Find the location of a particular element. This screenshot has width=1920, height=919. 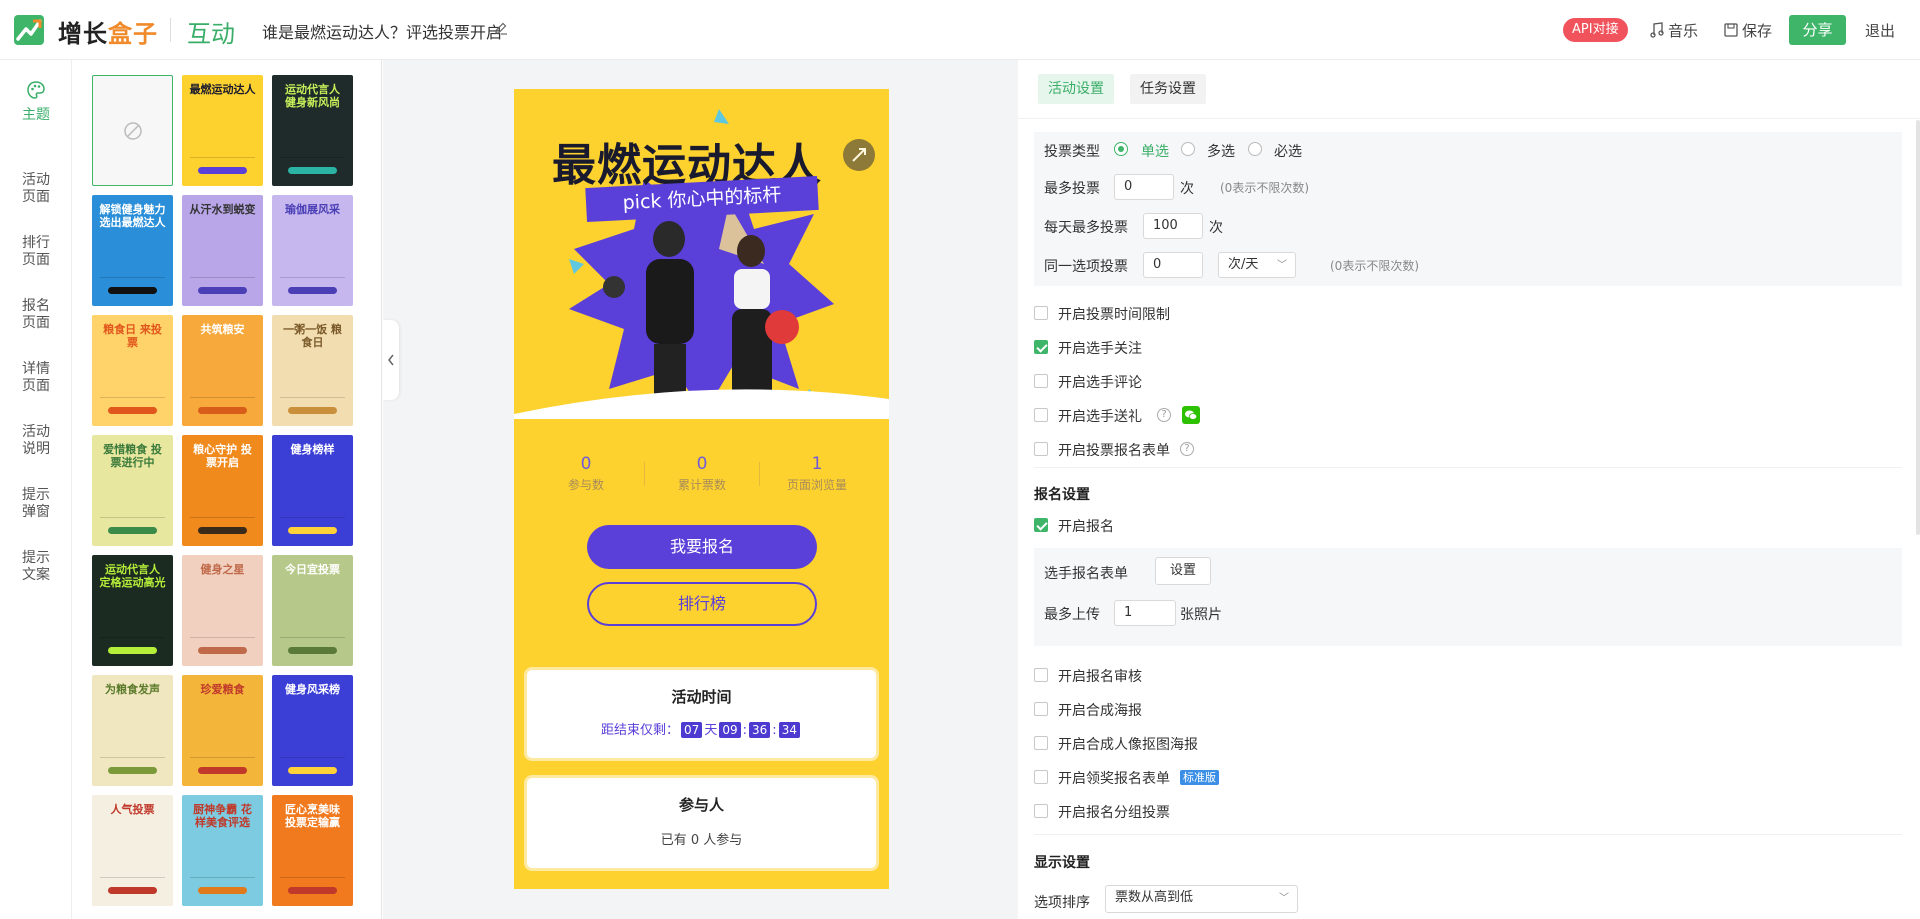

signup-review-label: 开启报名审核 is located at coordinates (1100, 676).